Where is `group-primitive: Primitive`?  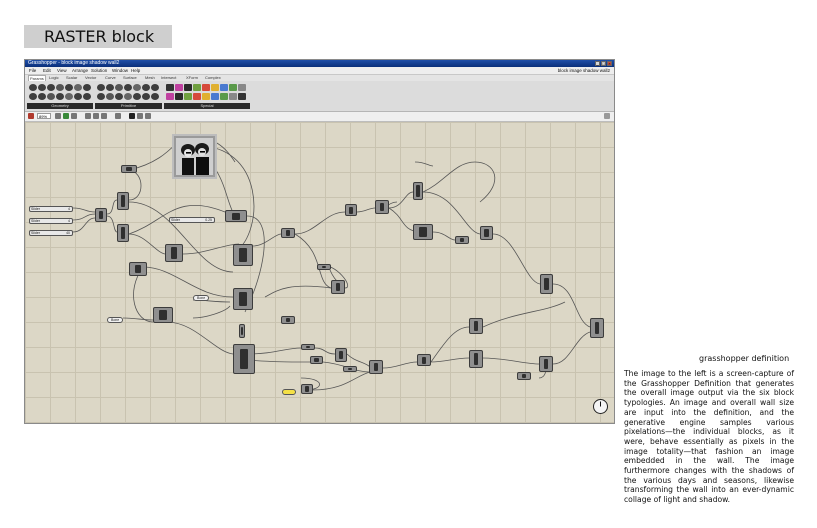 group-primitive: Primitive is located at coordinates (128, 106).